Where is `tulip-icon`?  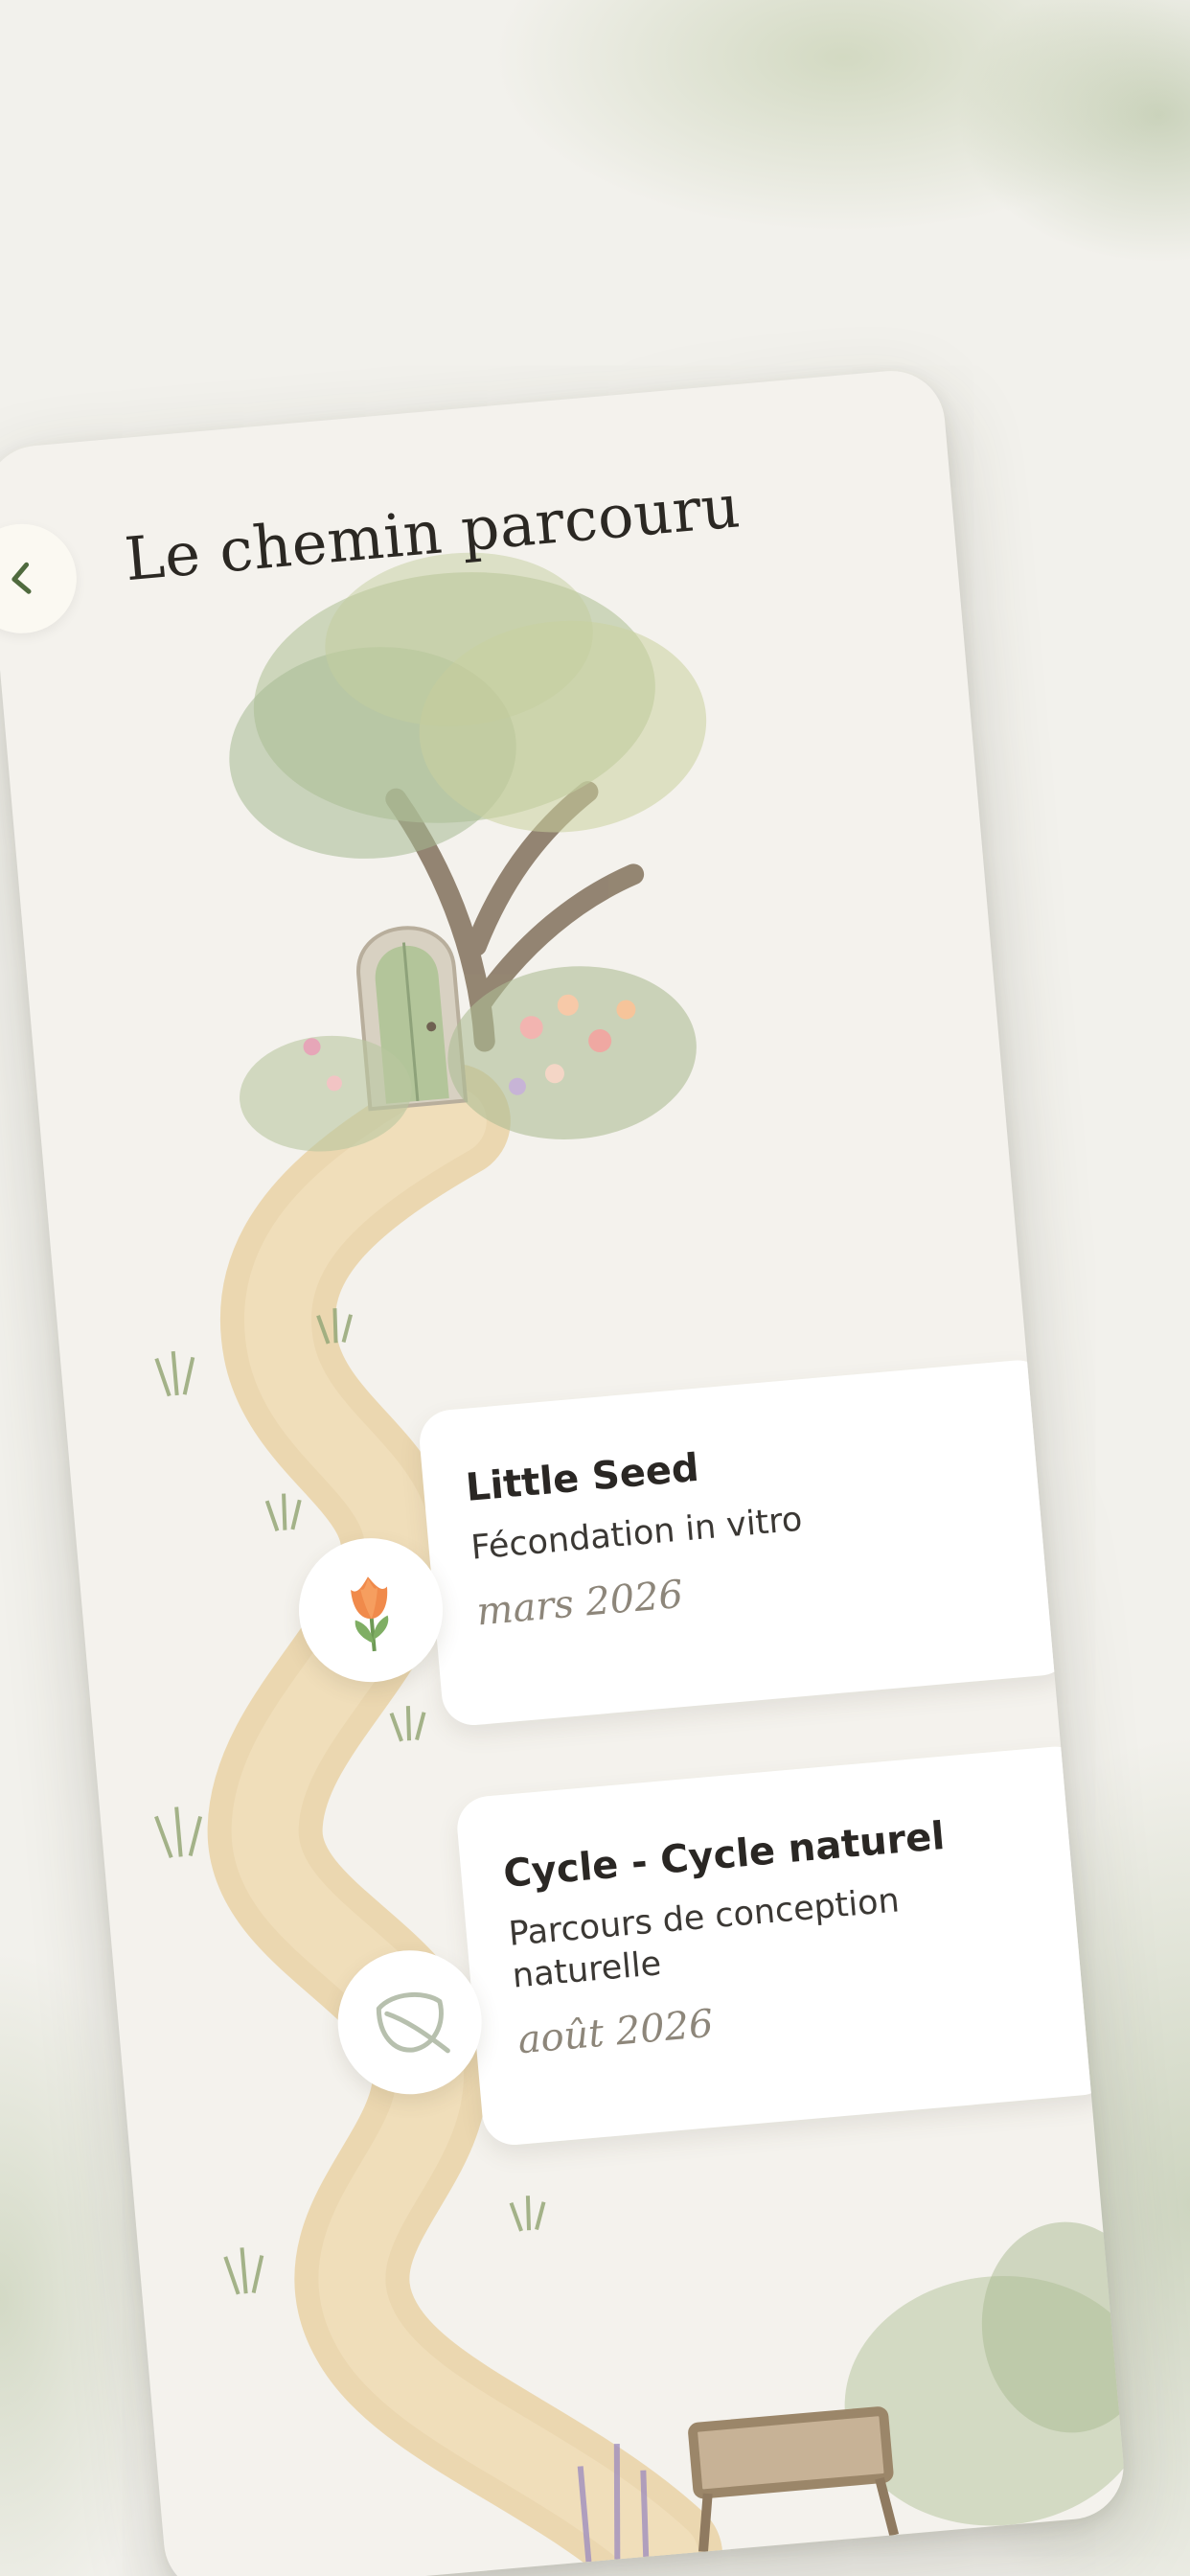
tulip-icon is located at coordinates (370, 1614).